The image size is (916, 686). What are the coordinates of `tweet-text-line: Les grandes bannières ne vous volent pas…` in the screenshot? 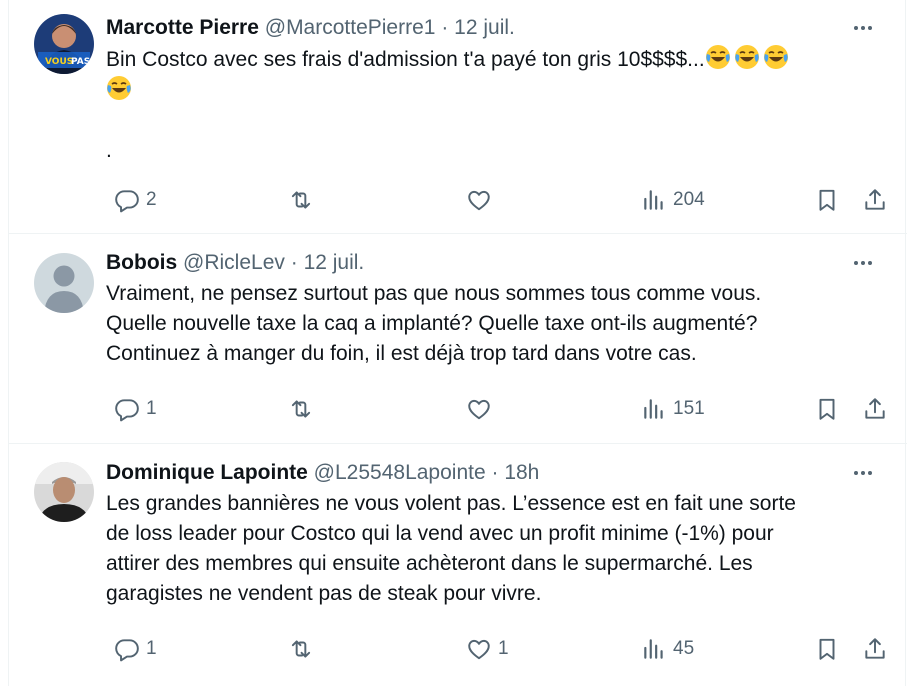 It's located at (451, 503).